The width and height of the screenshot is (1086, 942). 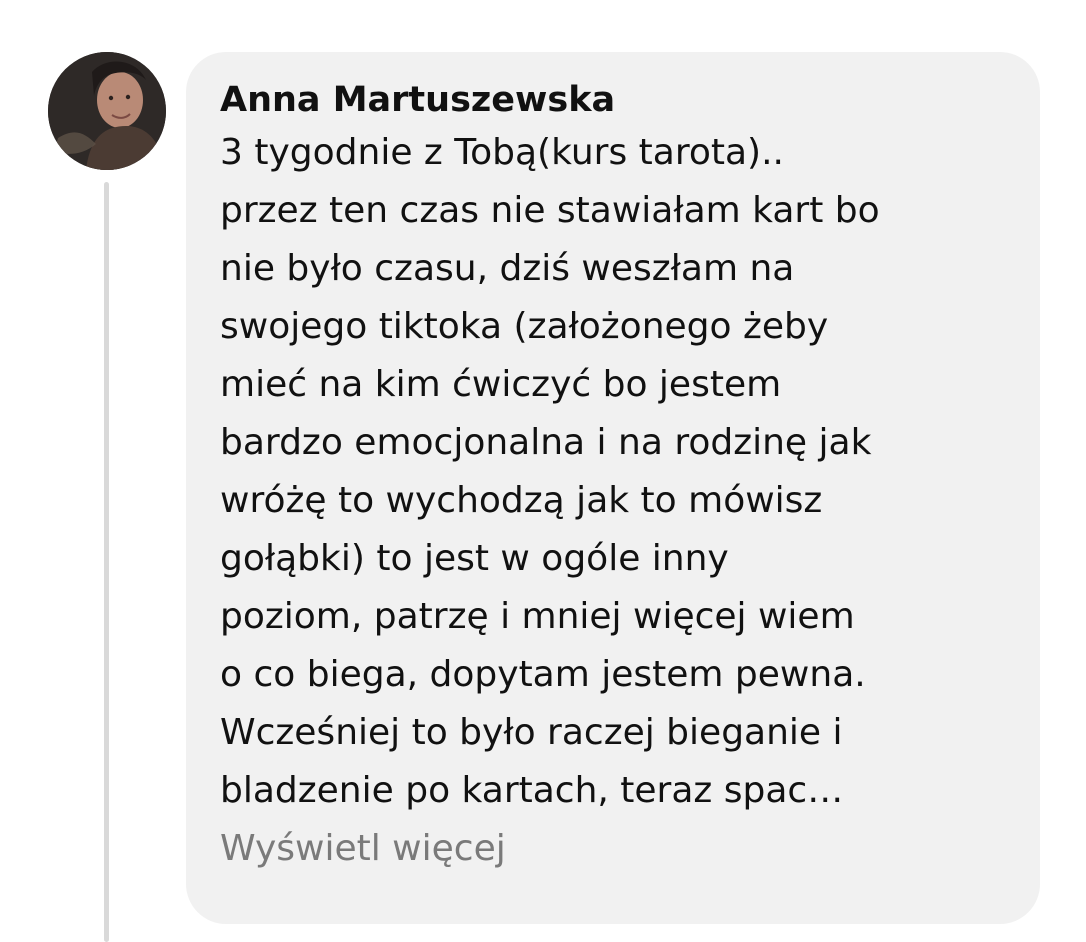 I want to click on comment-author-name: Anna Martuszewska, so click(x=615, y=100).